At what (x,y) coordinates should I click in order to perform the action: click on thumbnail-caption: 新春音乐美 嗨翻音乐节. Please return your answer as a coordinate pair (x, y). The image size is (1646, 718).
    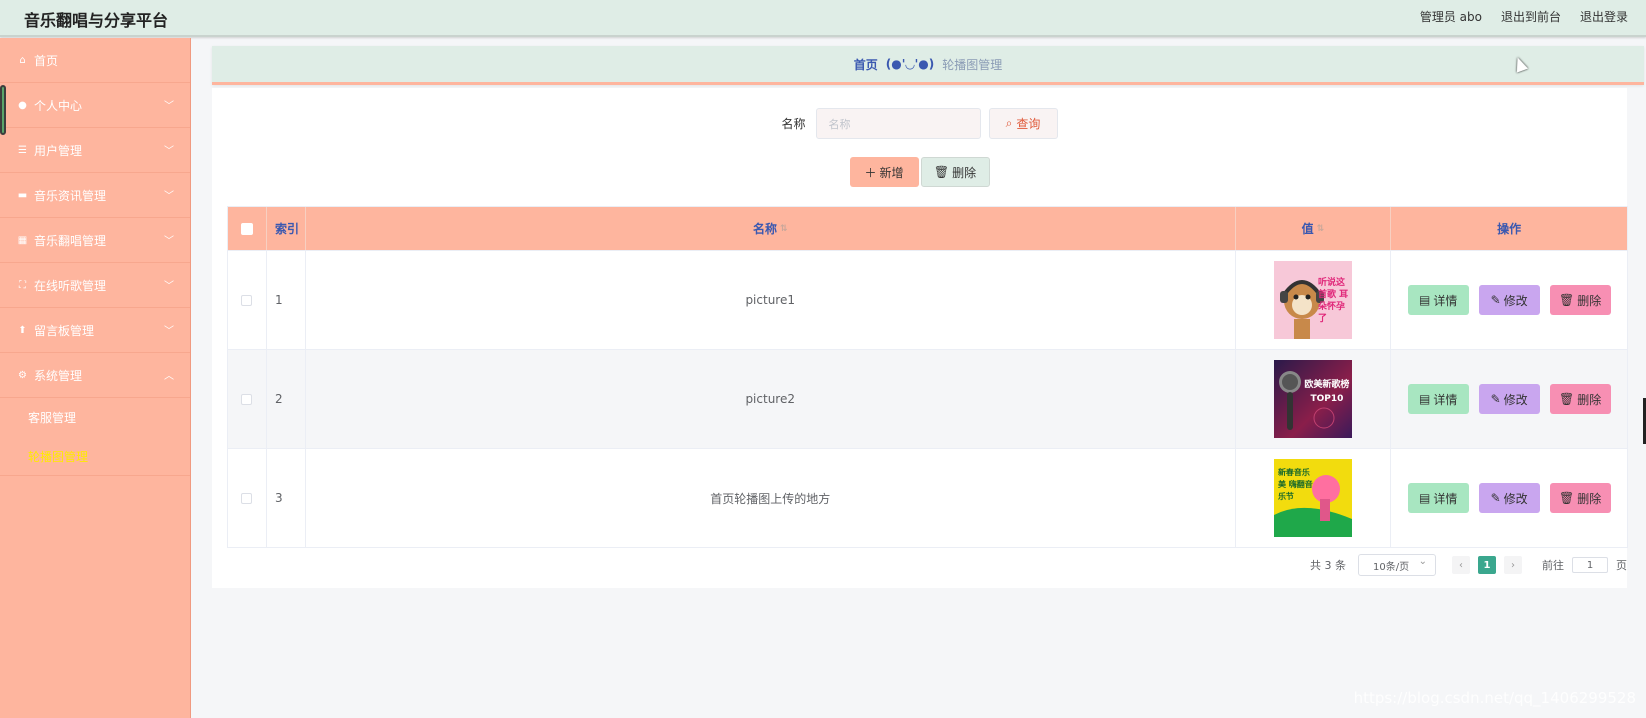
    Looking at the image, I should click on (1295, 484).